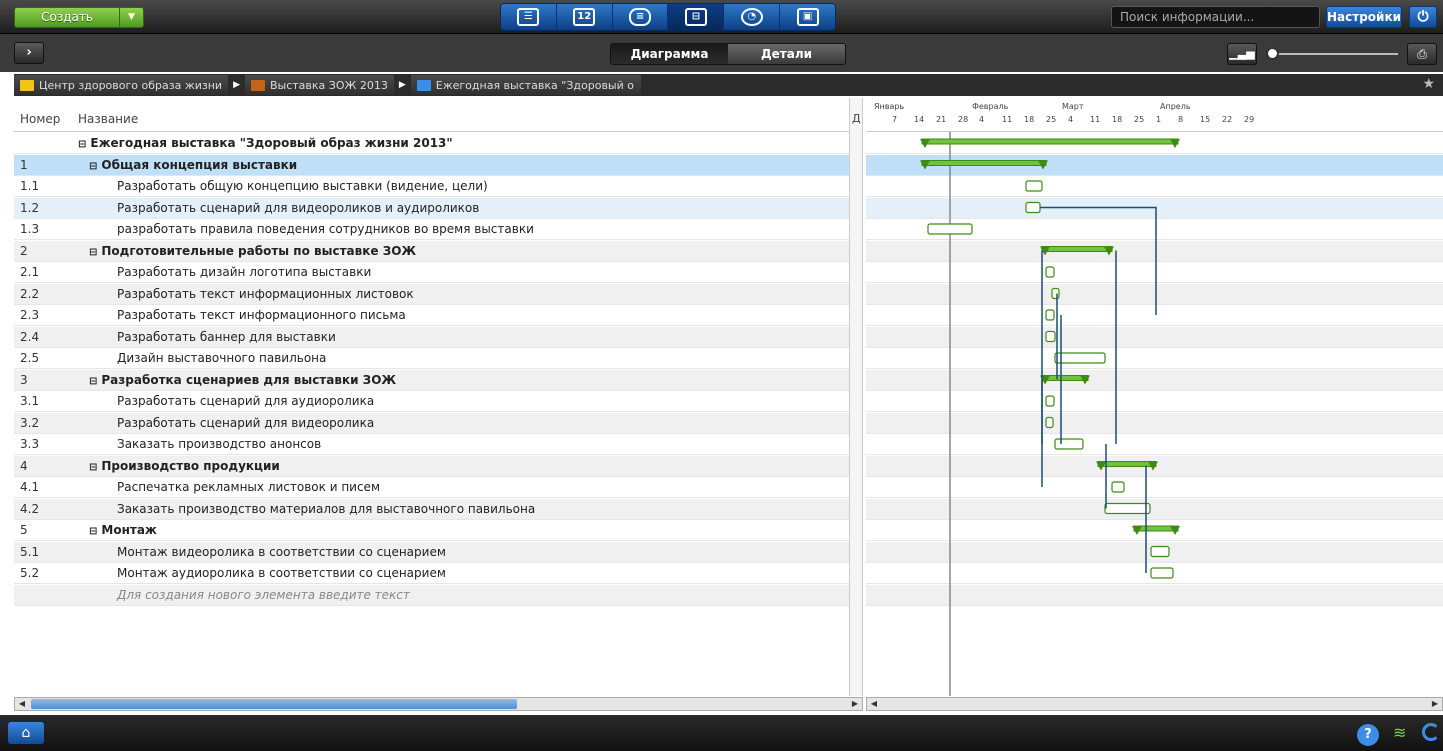  Describe the element at coordinates (438, 358) in the screenshot. I see `table-row: 2.5 Дизайн выставочного павильона` at that location.